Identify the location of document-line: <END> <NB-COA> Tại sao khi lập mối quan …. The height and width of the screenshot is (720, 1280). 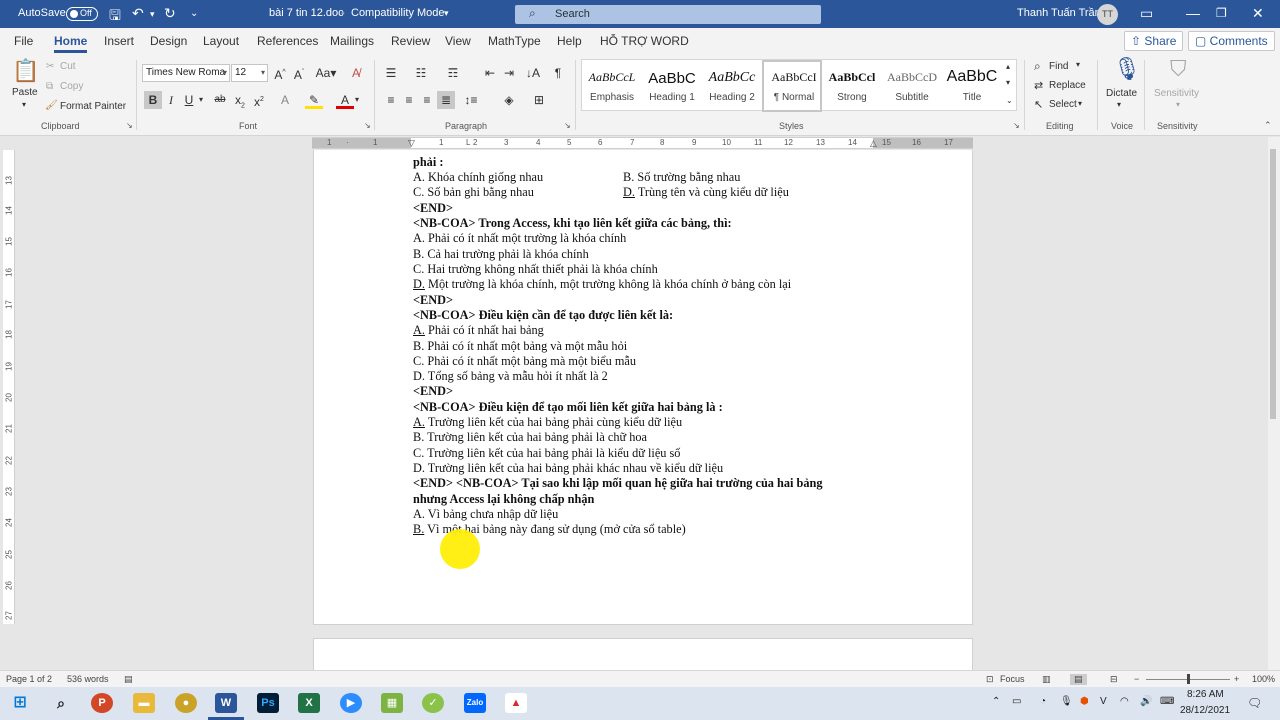
(617, 483).